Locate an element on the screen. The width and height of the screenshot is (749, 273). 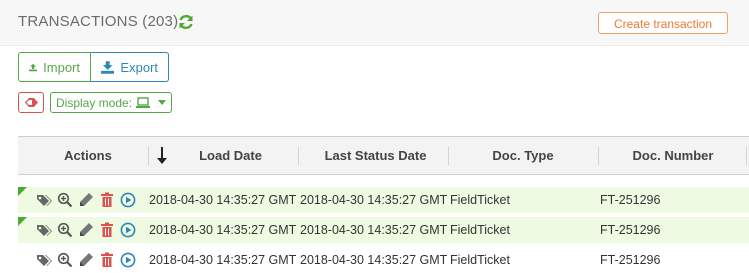
eraser-icon is located at coordinates (31, 102).